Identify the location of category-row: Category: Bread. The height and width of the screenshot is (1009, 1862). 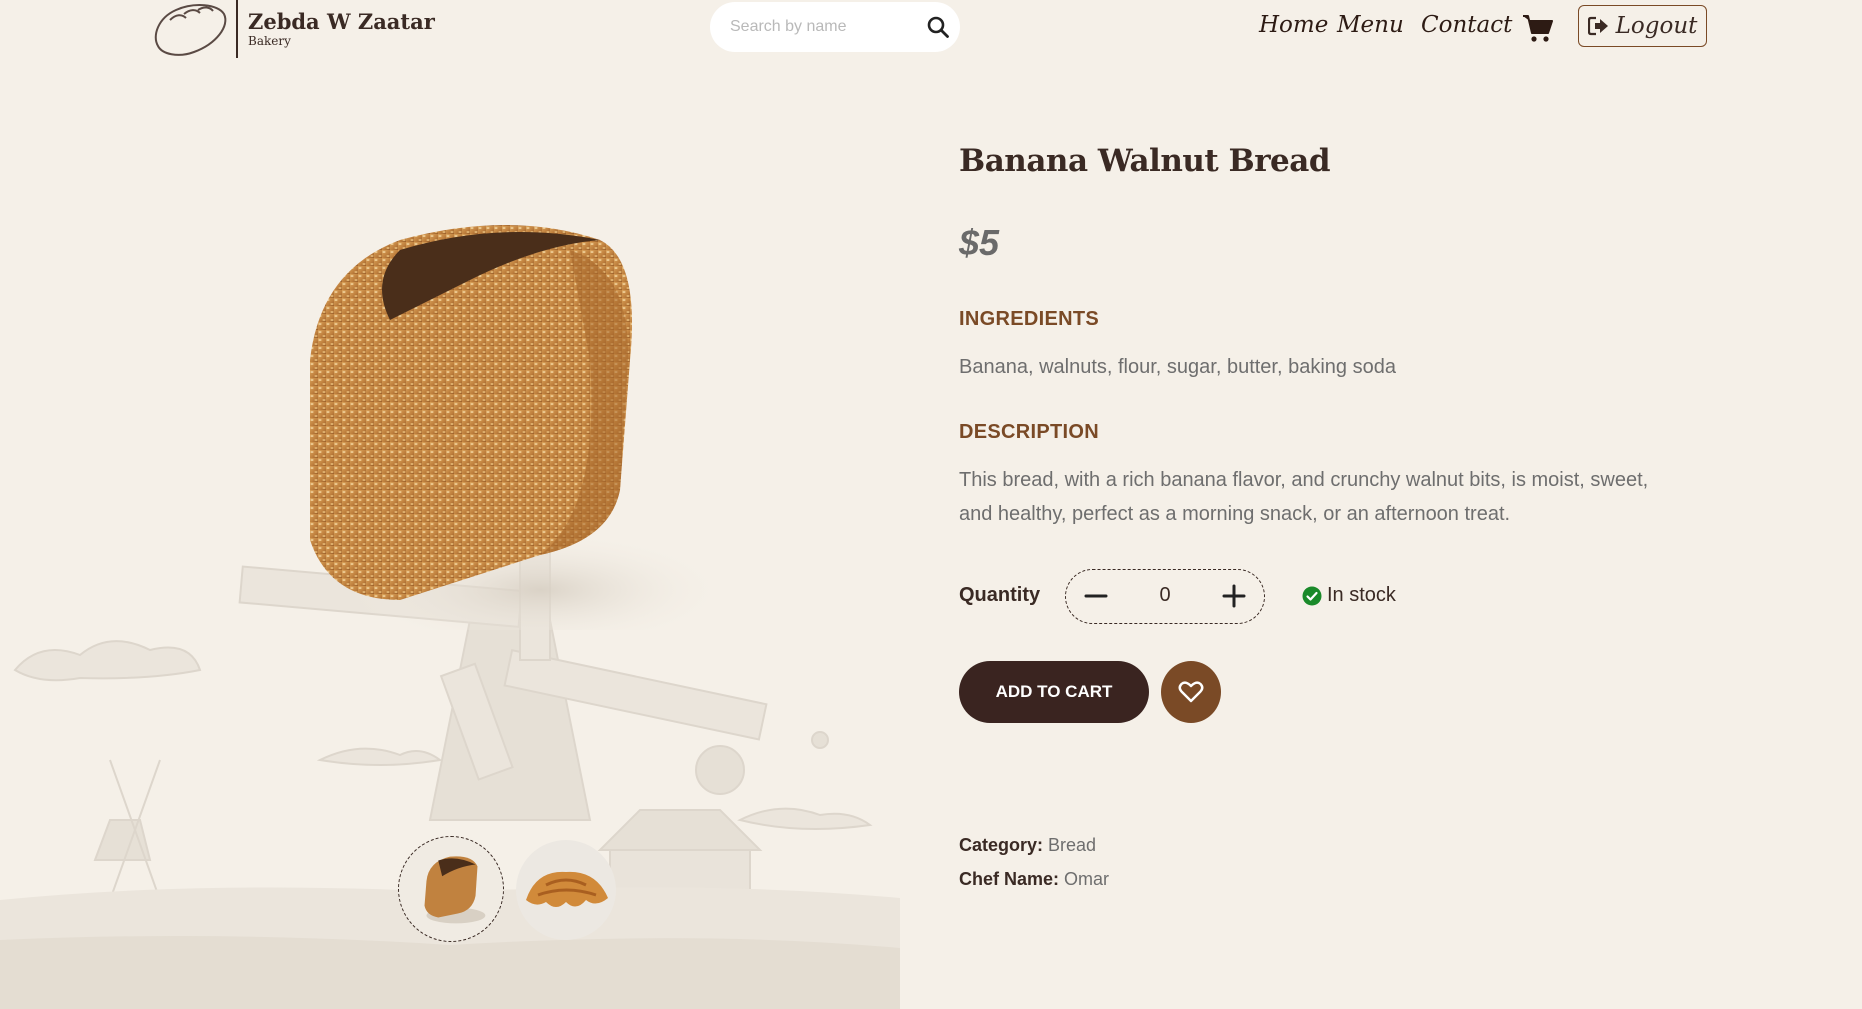
(1027, 845).